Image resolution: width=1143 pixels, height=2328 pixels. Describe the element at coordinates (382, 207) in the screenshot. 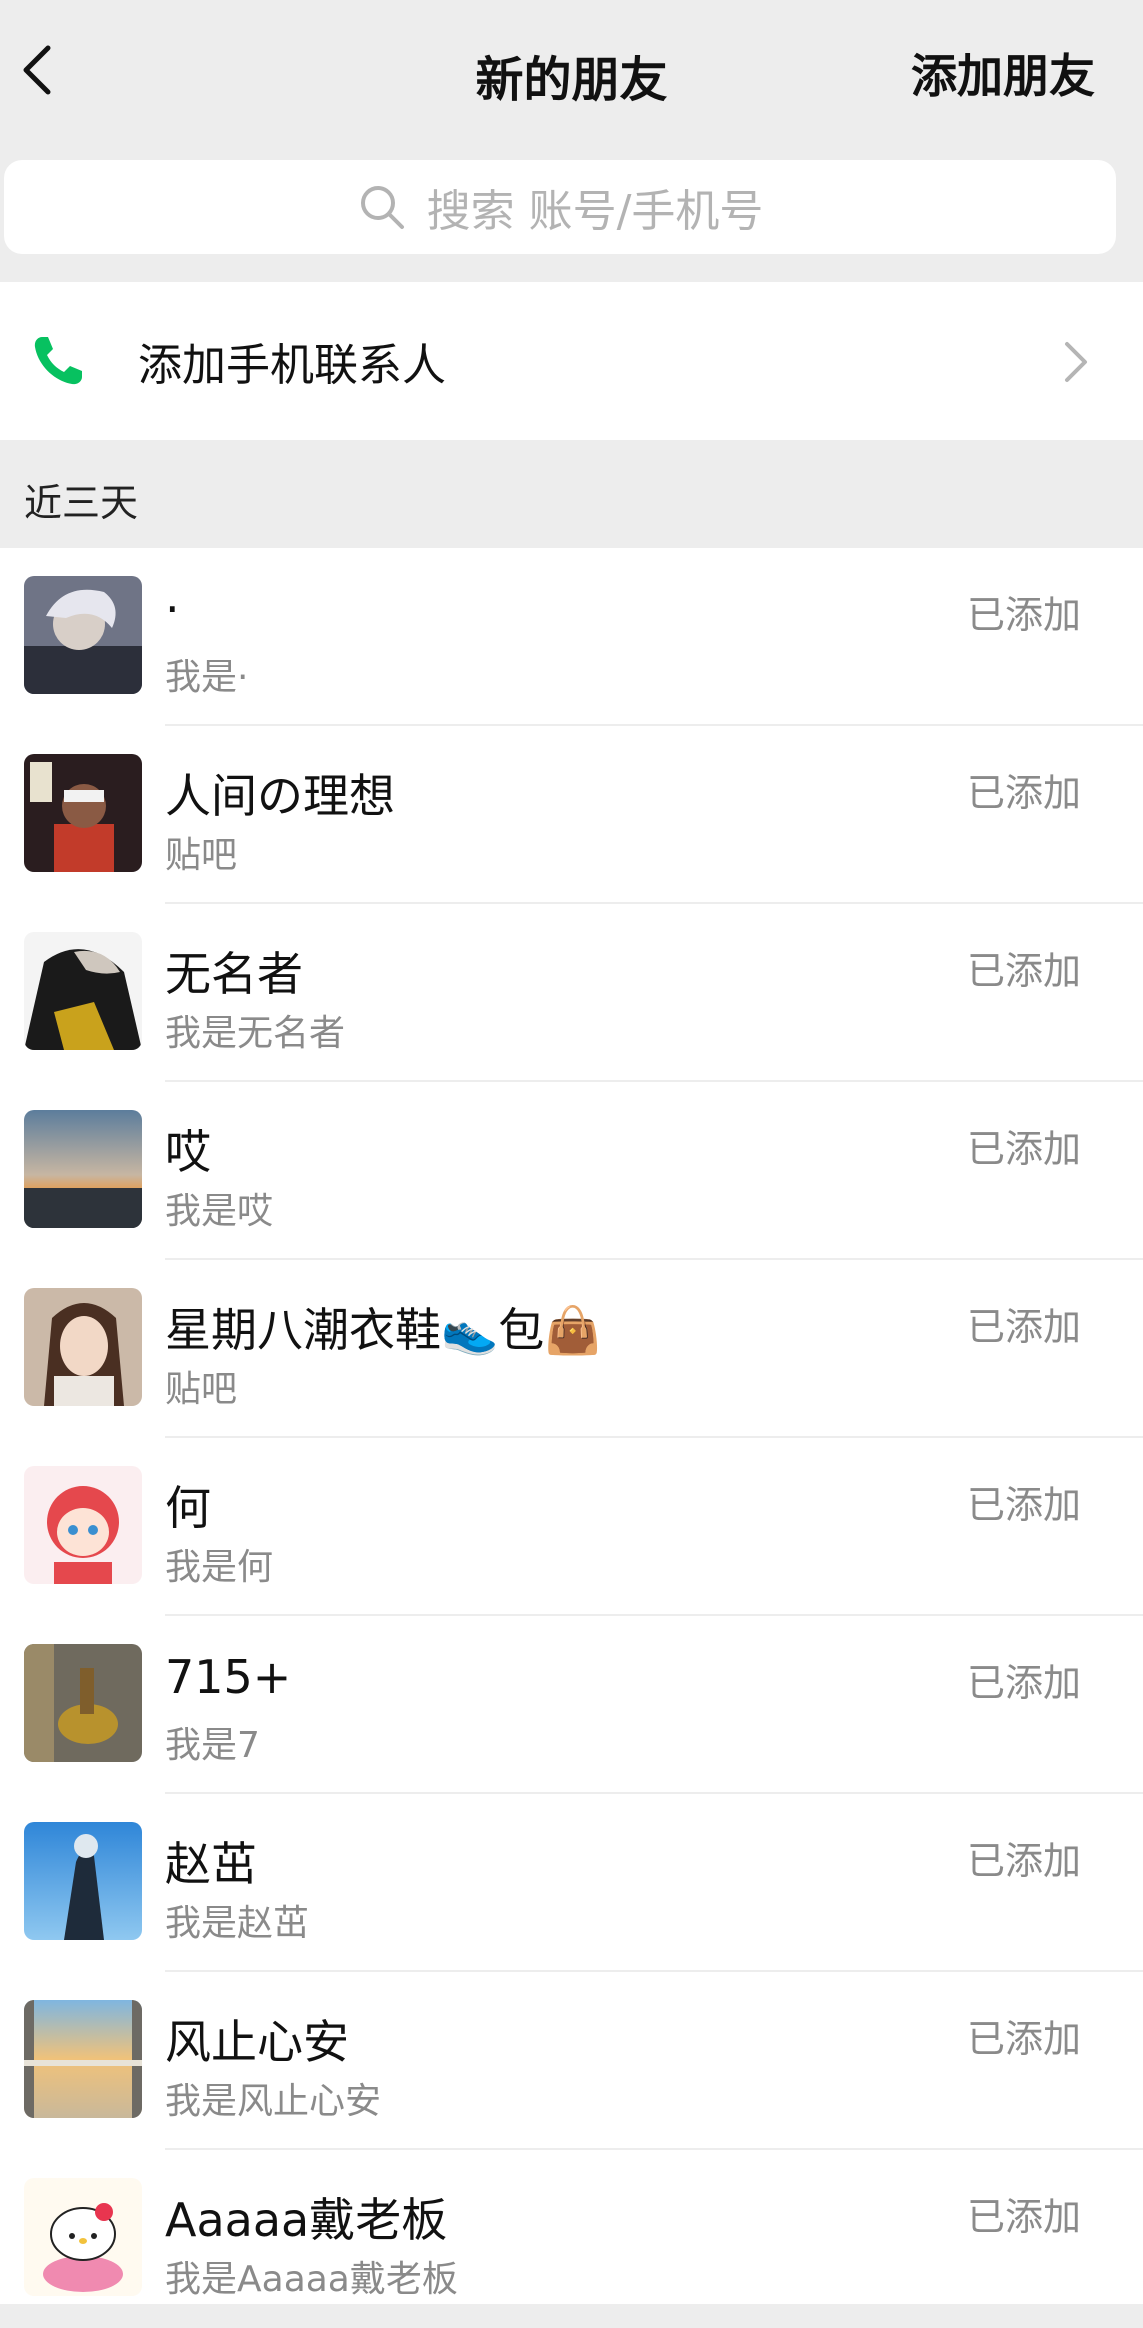

I see `search-icon` at that location.